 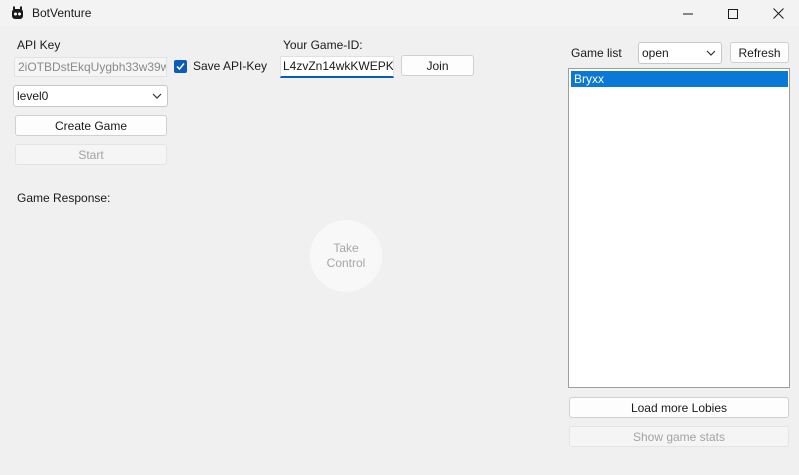 I want to click on take-control-button: Take Control, so click(x=346, y=256).